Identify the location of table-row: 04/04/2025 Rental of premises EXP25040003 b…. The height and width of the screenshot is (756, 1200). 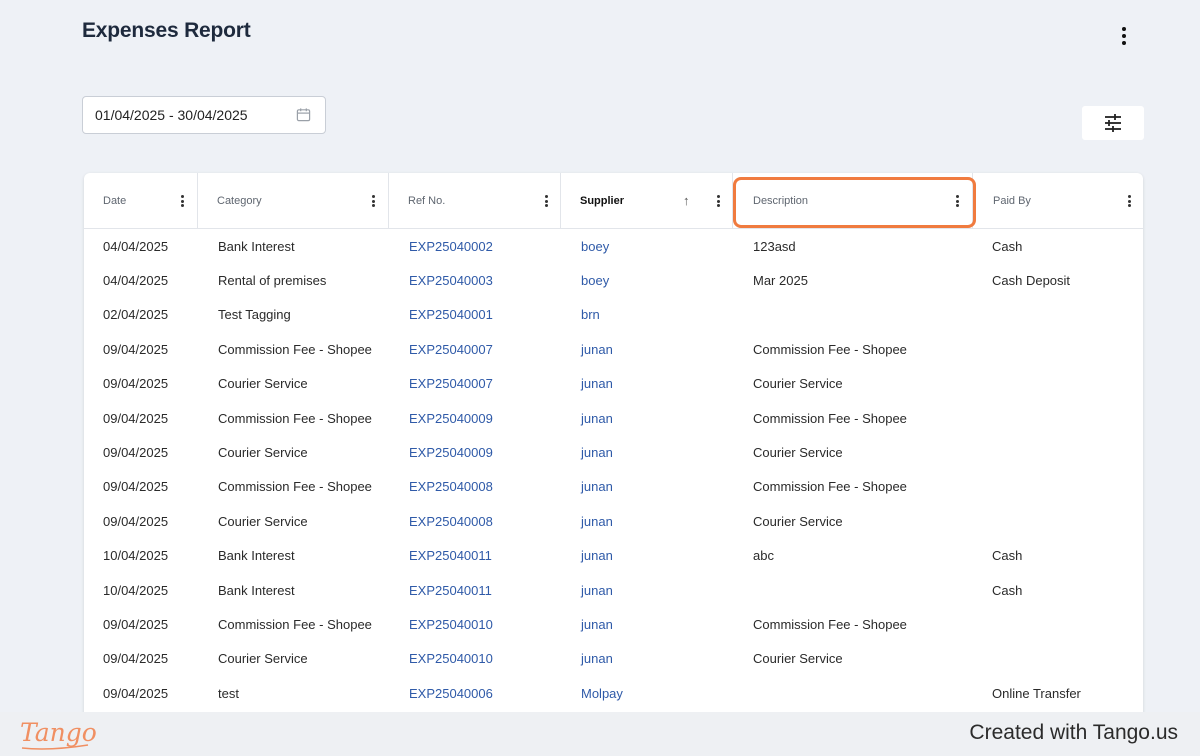
(613, 280).